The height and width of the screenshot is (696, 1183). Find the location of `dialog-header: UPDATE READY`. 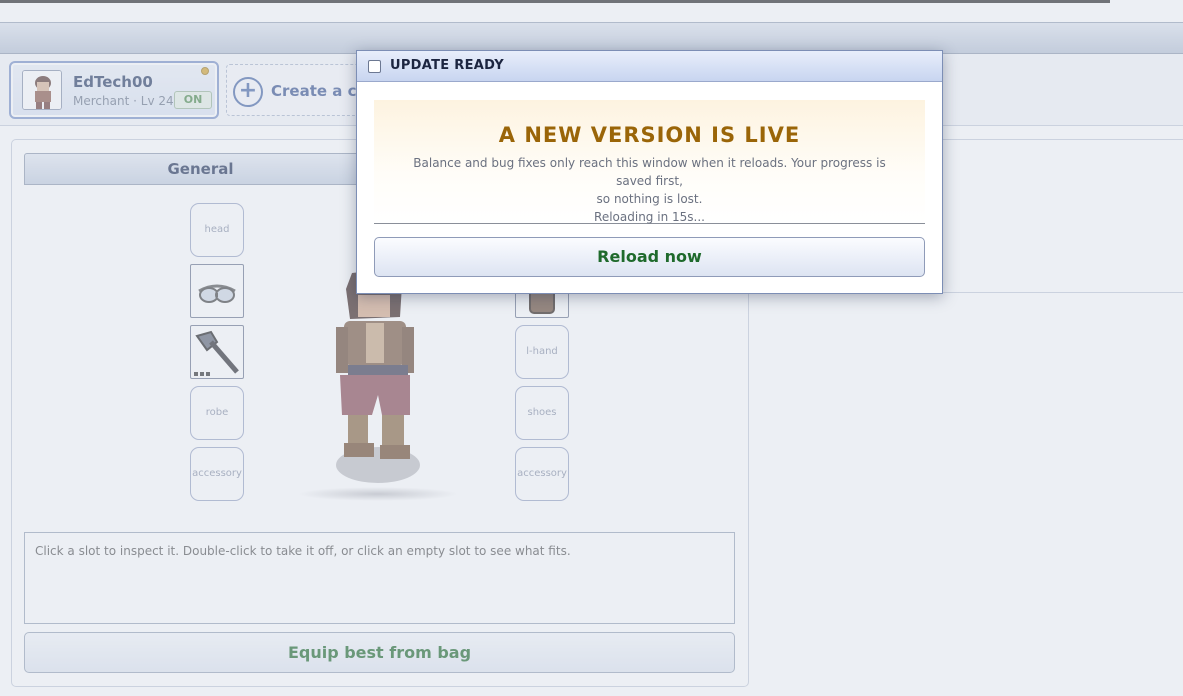

dialog-header: UPDATE READY is located at coordinates (649, 66).